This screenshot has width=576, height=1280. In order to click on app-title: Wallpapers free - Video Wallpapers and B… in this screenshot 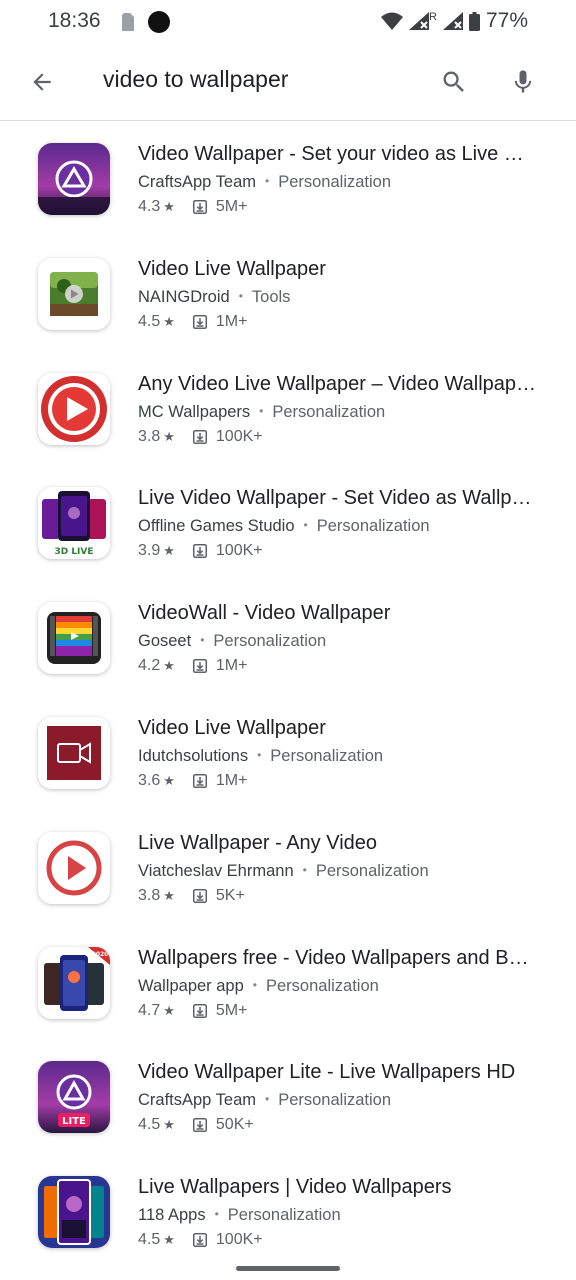, I will do `click(338, 957)`.